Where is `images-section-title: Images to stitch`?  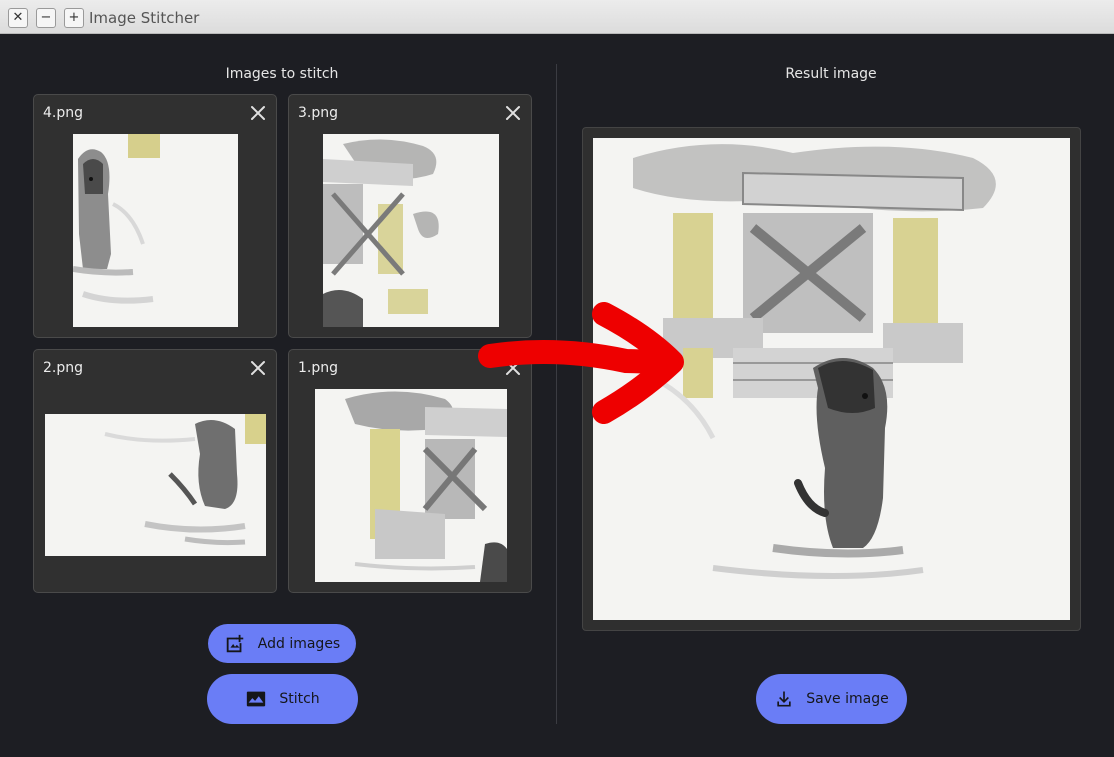
images-section-title: Images to stitch is located at coordinates (282, 74).